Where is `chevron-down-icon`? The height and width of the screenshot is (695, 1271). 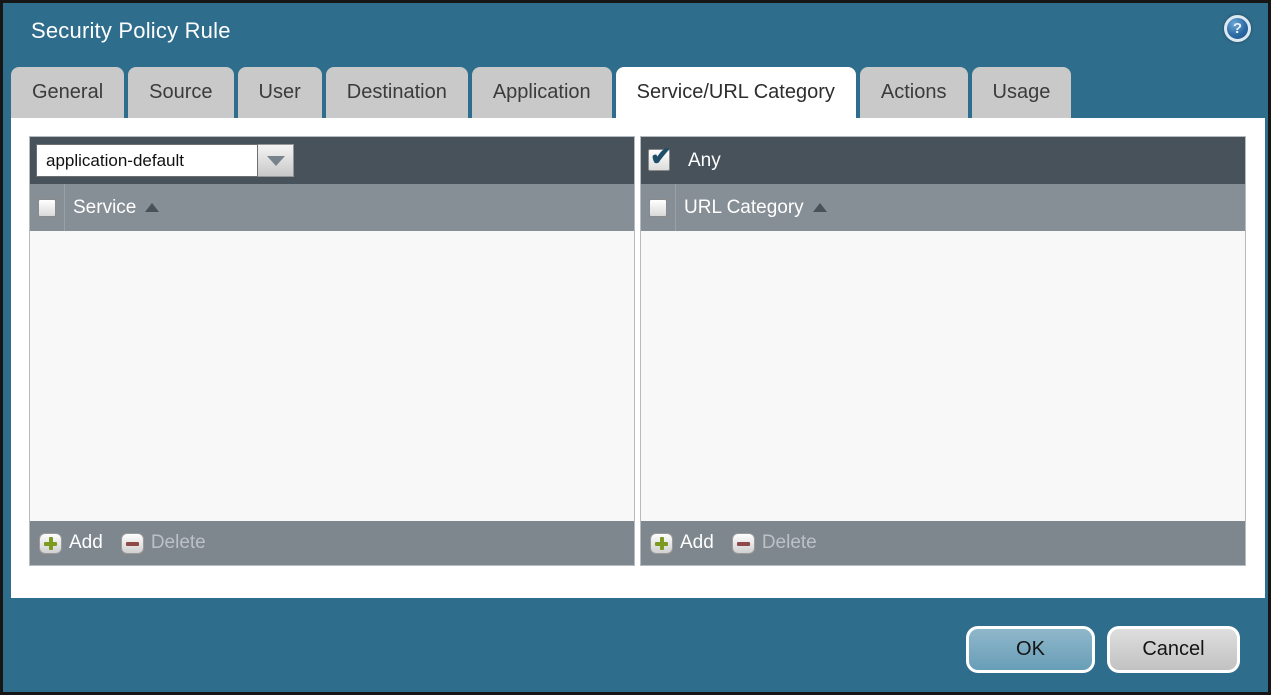 chevron-down-icon is located at coordinates (275, 160).